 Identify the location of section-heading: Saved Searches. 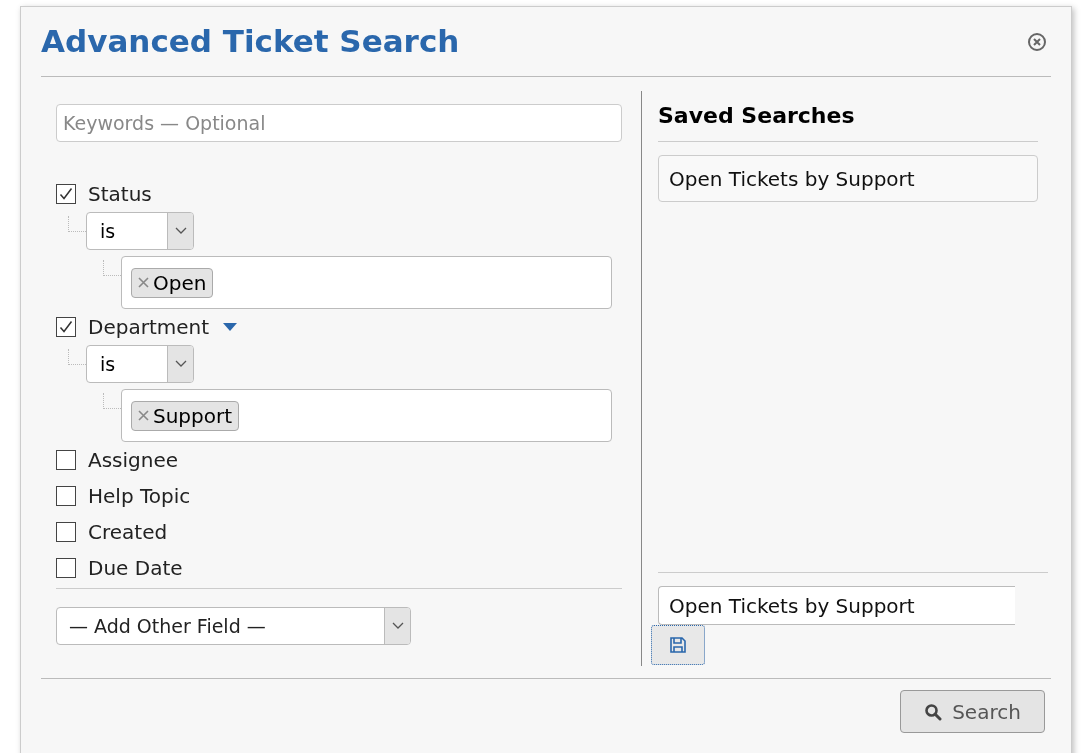
(757, 116).